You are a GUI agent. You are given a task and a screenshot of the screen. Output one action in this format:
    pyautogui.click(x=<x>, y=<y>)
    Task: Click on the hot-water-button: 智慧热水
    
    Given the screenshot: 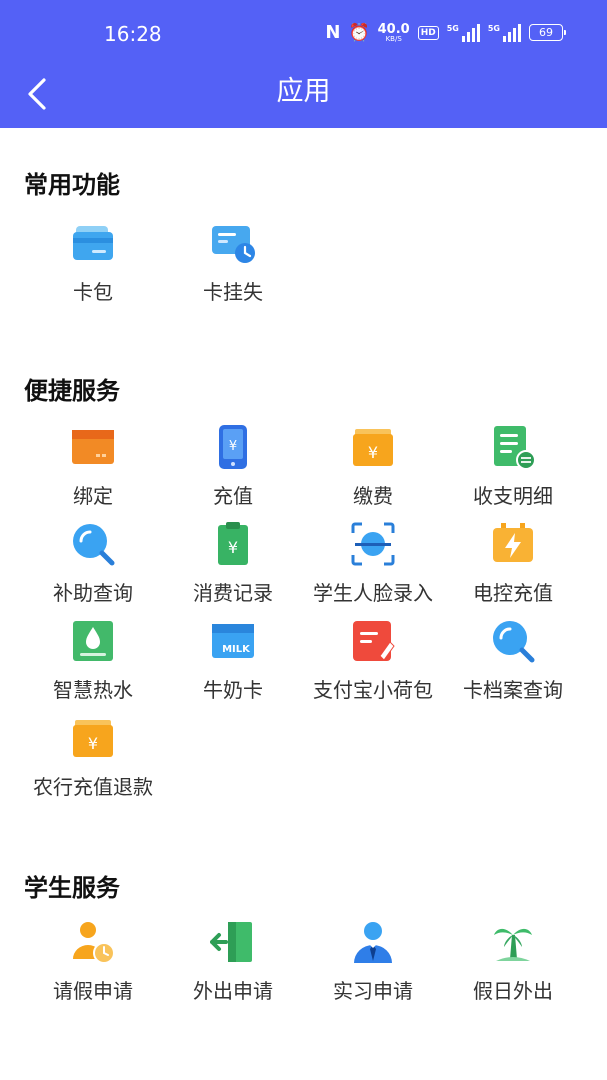 What is the action you would take?
    pyautogui.click(x=93, y=660)
    